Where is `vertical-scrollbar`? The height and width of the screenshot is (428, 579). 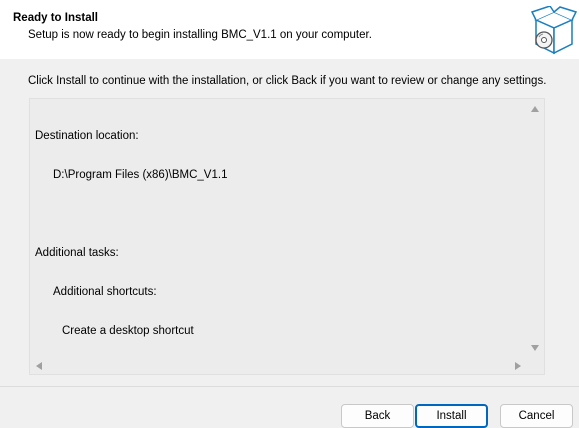
vertical-scrollbar is located at coordinates (535, 228).